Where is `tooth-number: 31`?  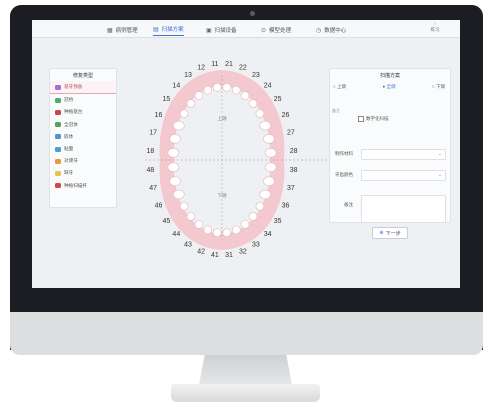 tooth-number: 31 is located at coordinates (229, 255).